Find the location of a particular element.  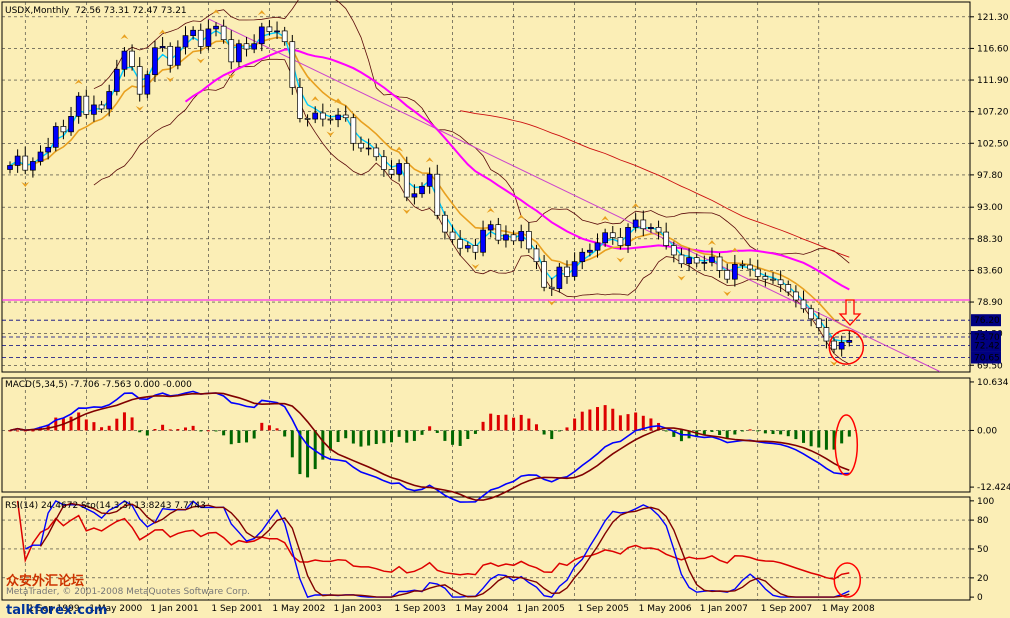

y-tick-label: 93.00 is located at coordinates (990, 208).